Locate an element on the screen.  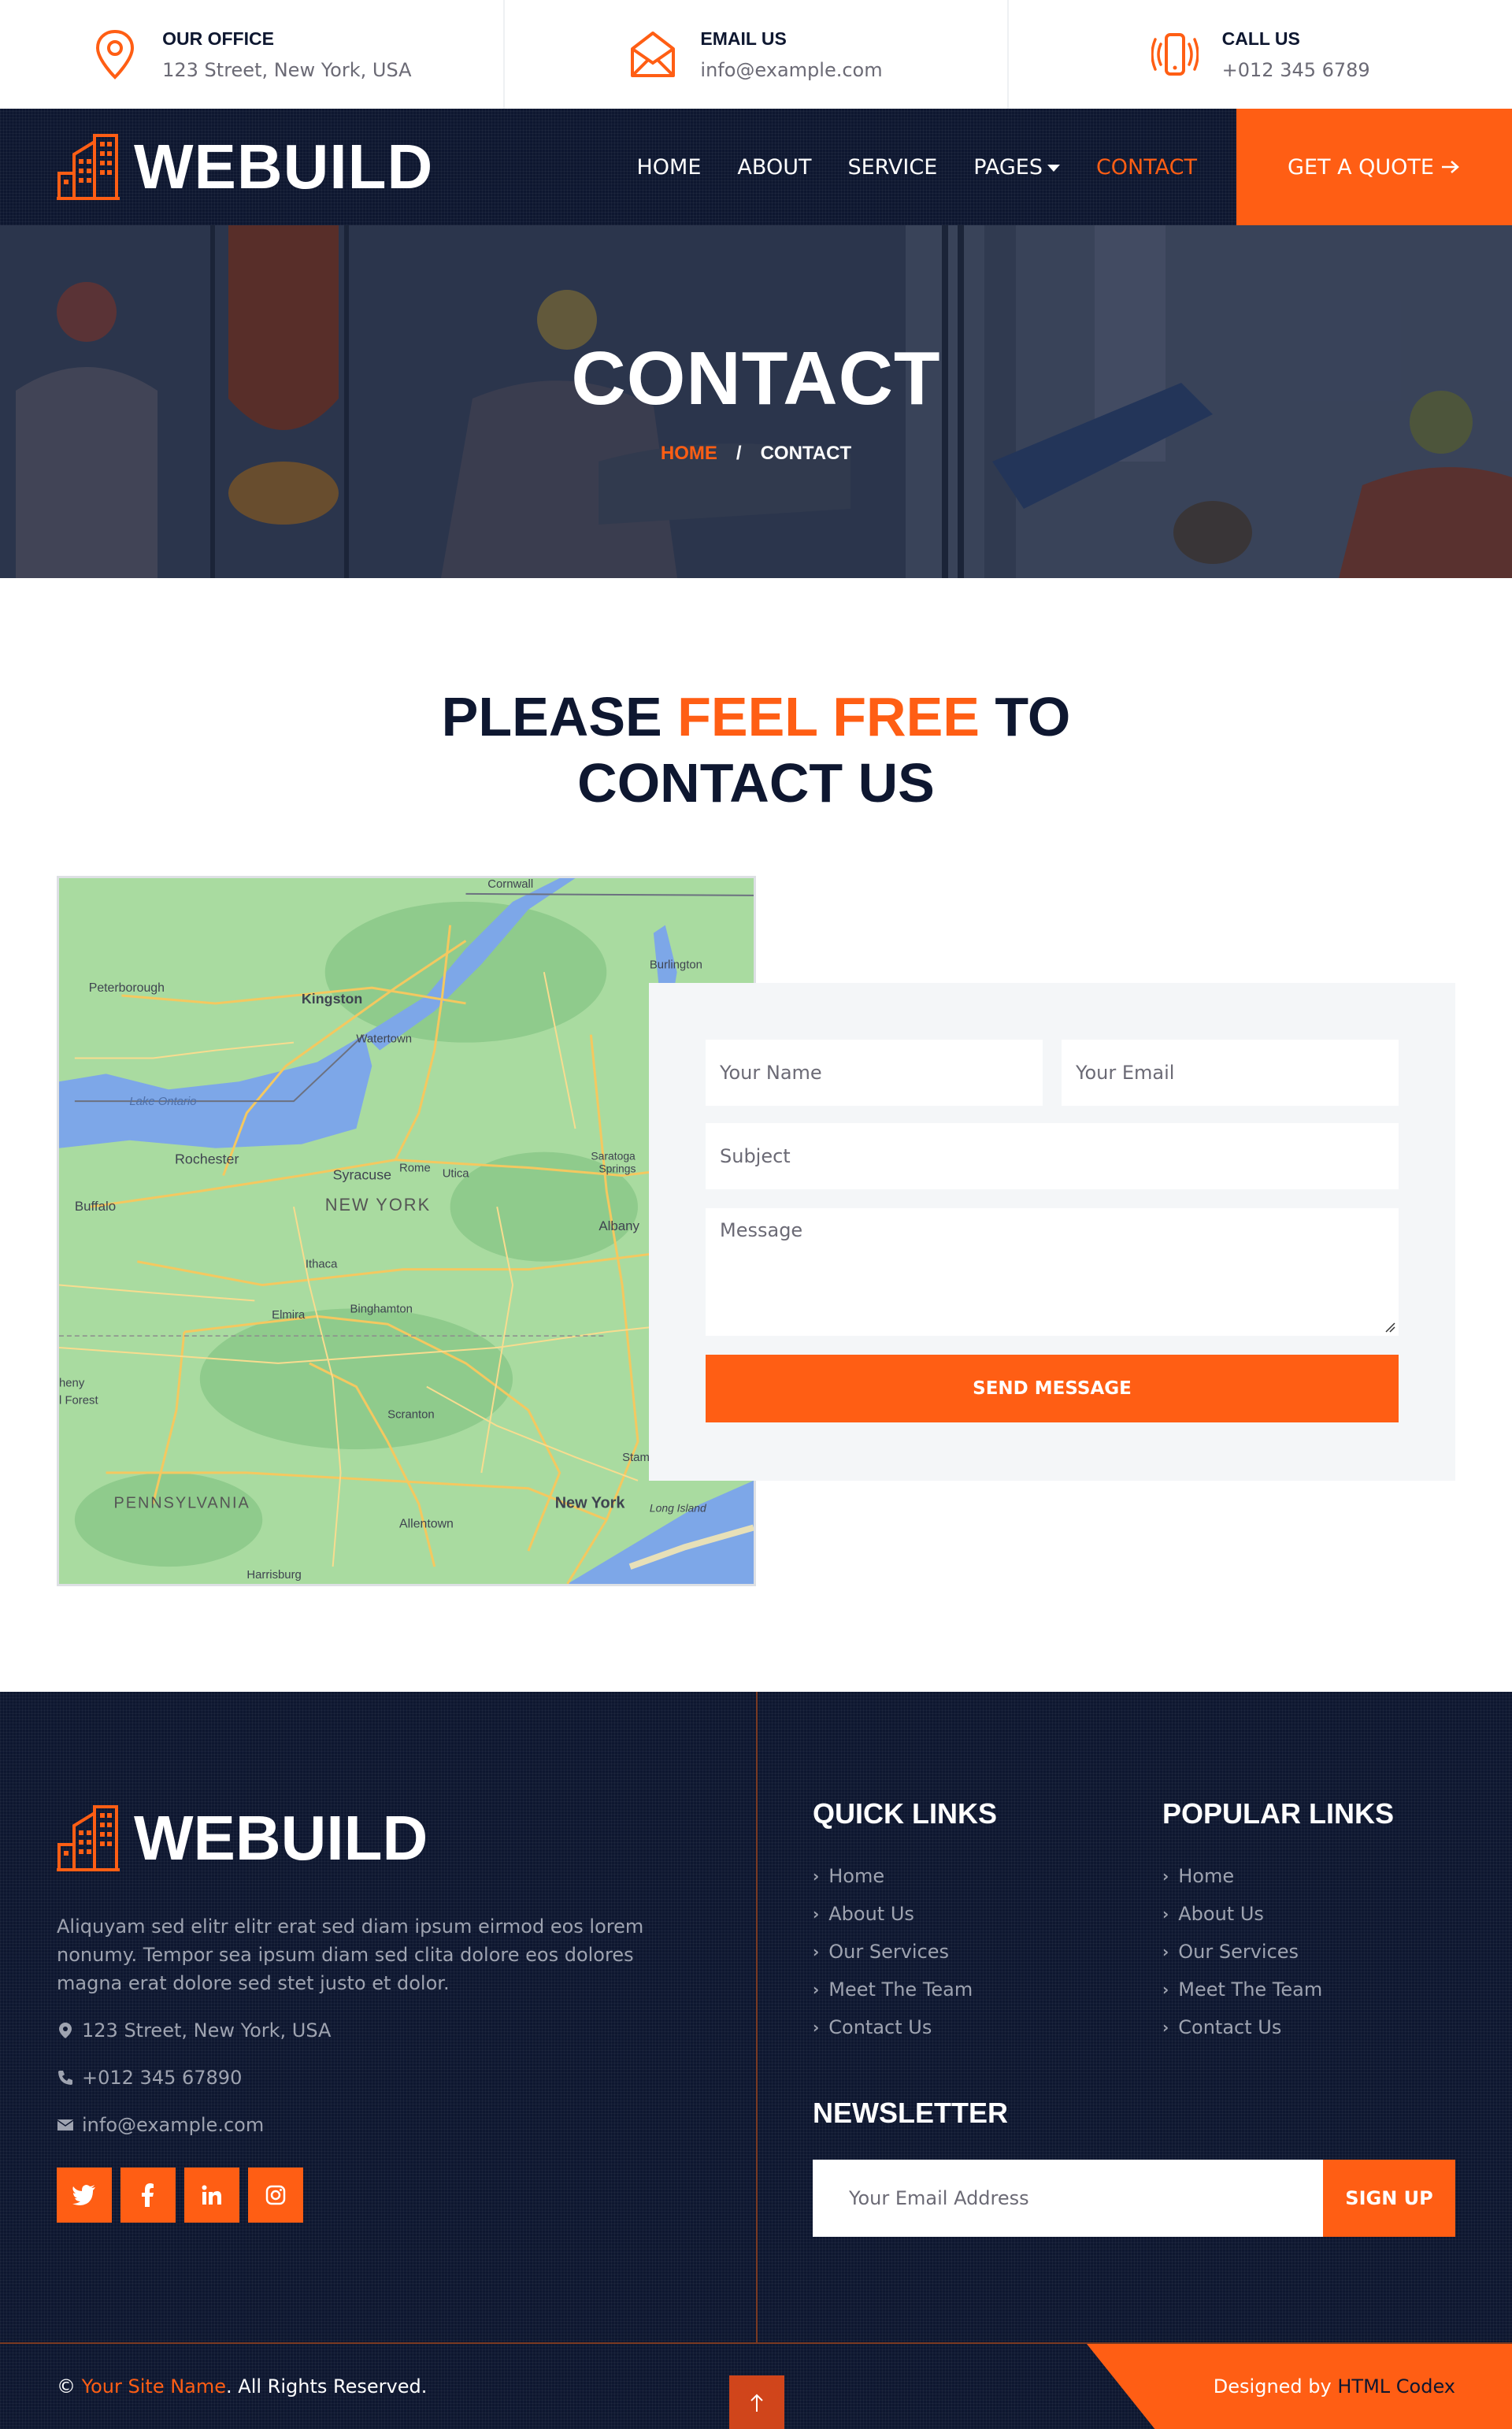
footer-divider-vertical is located at coordinates (757, 2018).